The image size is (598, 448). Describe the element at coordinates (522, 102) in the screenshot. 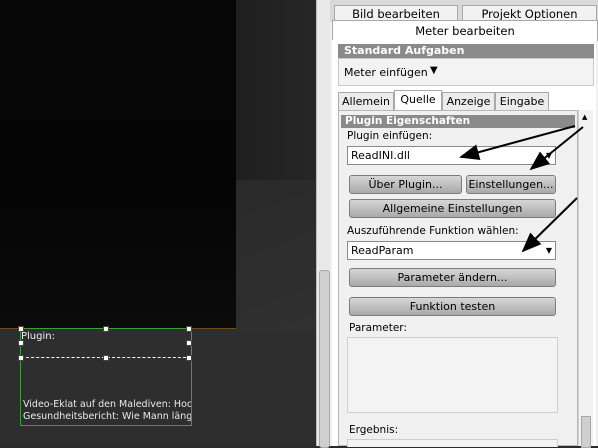

I see `tab-input: Eingabe` at that location.